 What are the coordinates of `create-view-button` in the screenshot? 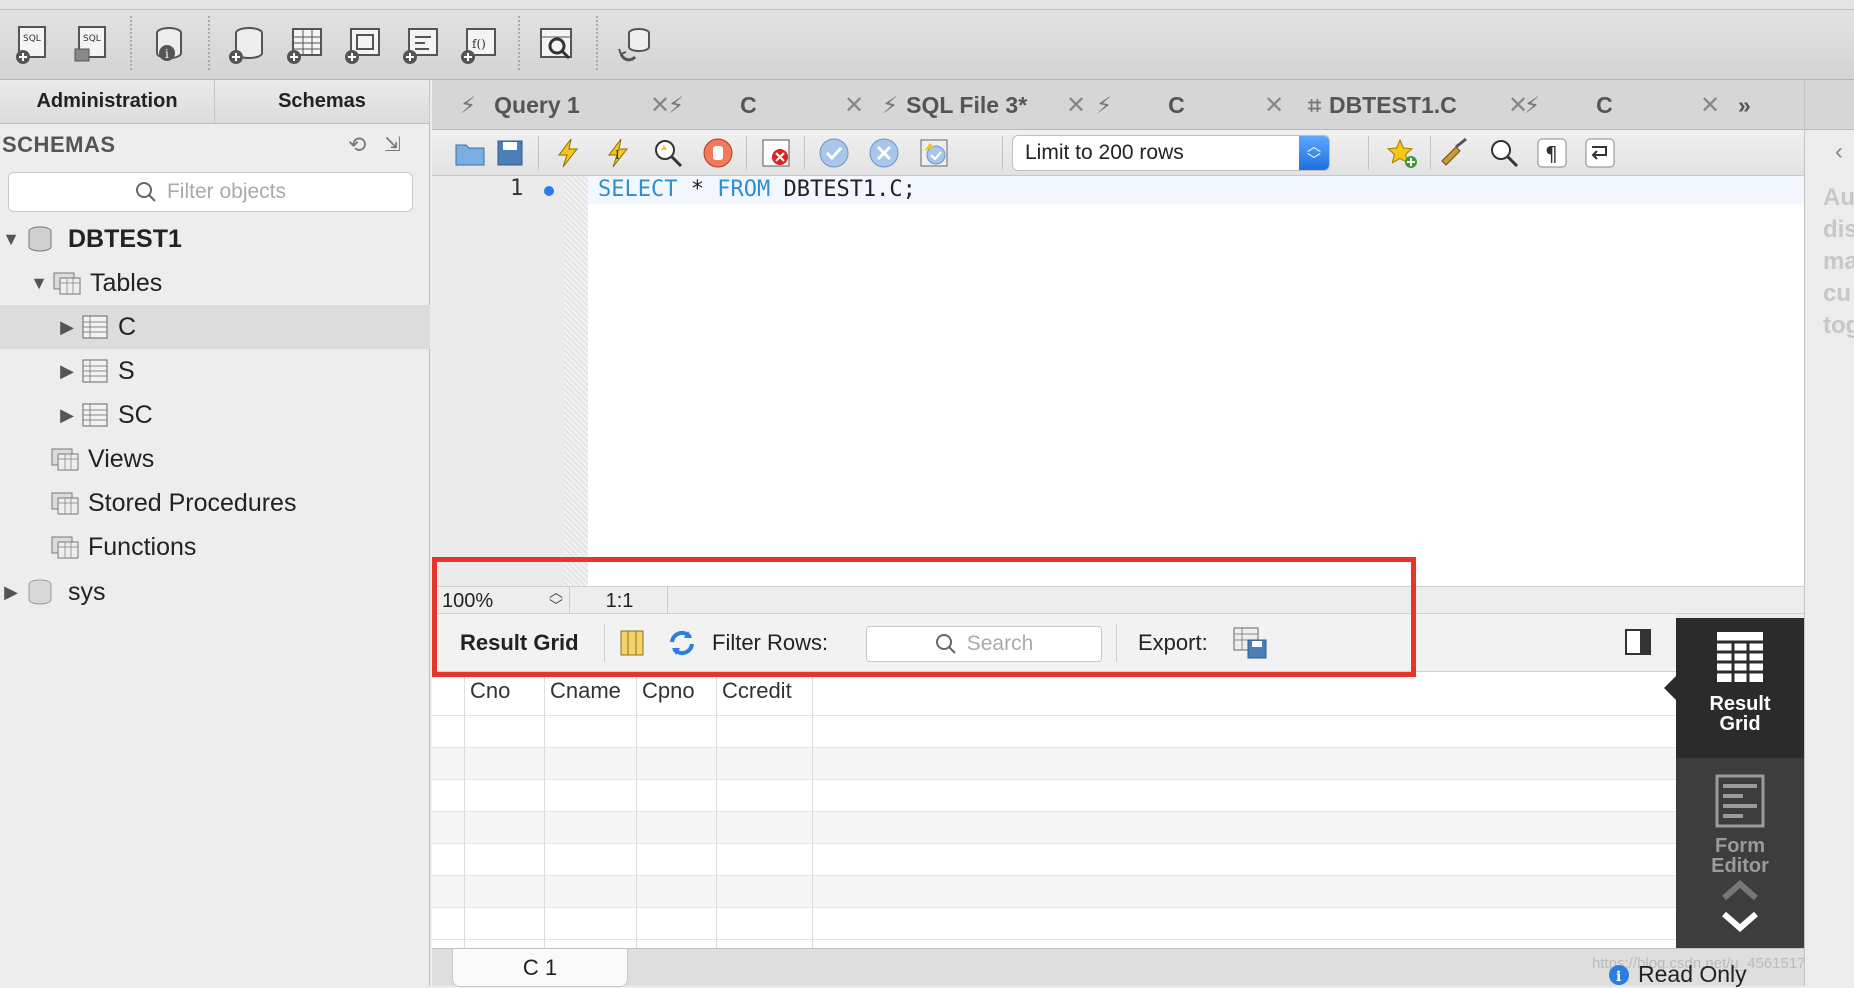 It's located at (363, 45).